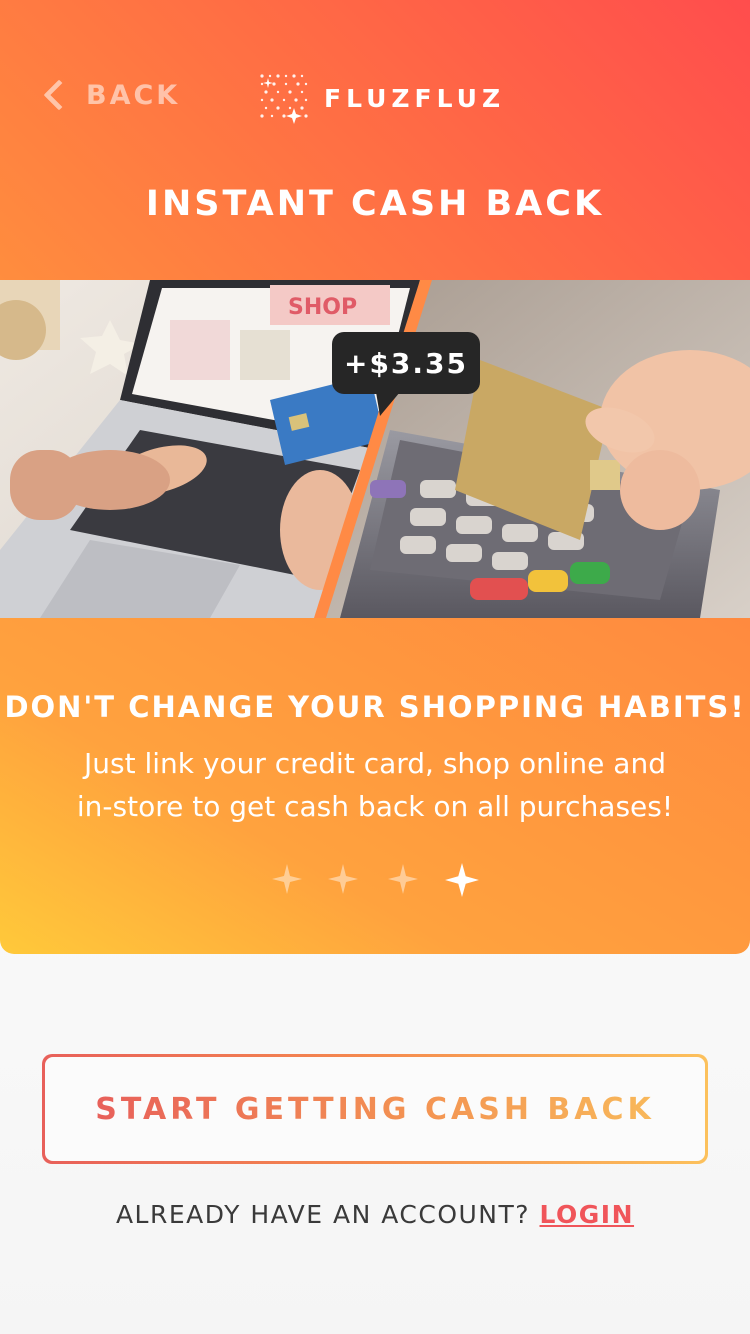 This screenshot has height=1334, width=750. I want to click on login-prompt-row: ALREADY HAVE AN ACCOUNT? LOGIN, so click(375, 1214).